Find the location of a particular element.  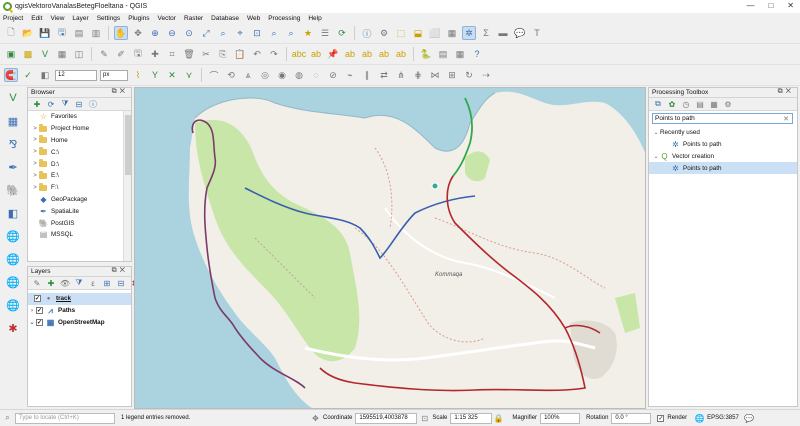

save-edits-icon: 🖫 is located at coordinates (138, 54).